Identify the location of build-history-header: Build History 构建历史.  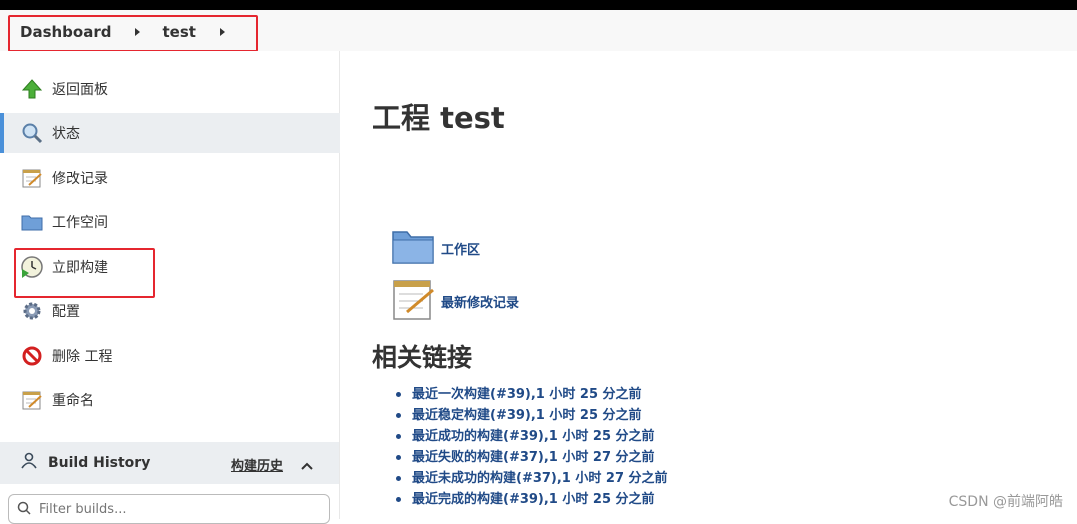
(169, 463).